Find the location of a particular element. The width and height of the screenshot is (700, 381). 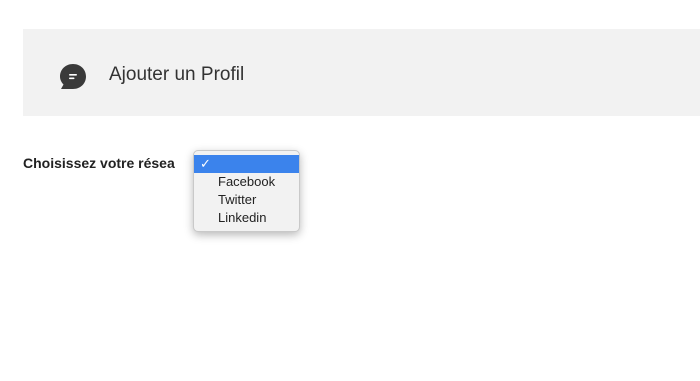

option-label: Facebook is located at coordinates (247, 181).